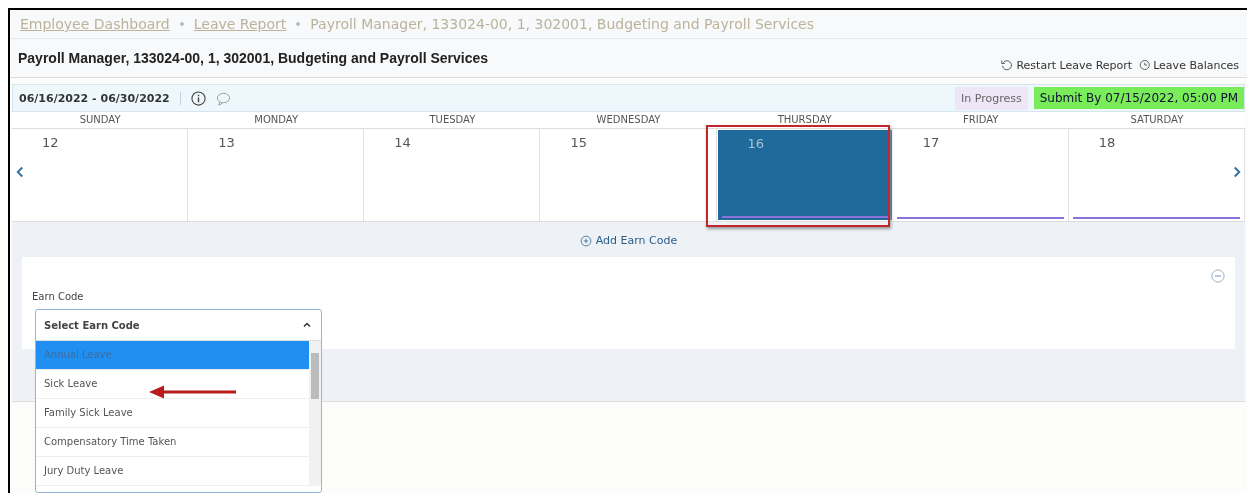  I want to click on dropdown-option: Jury Duty Leave, so click(172, 471).